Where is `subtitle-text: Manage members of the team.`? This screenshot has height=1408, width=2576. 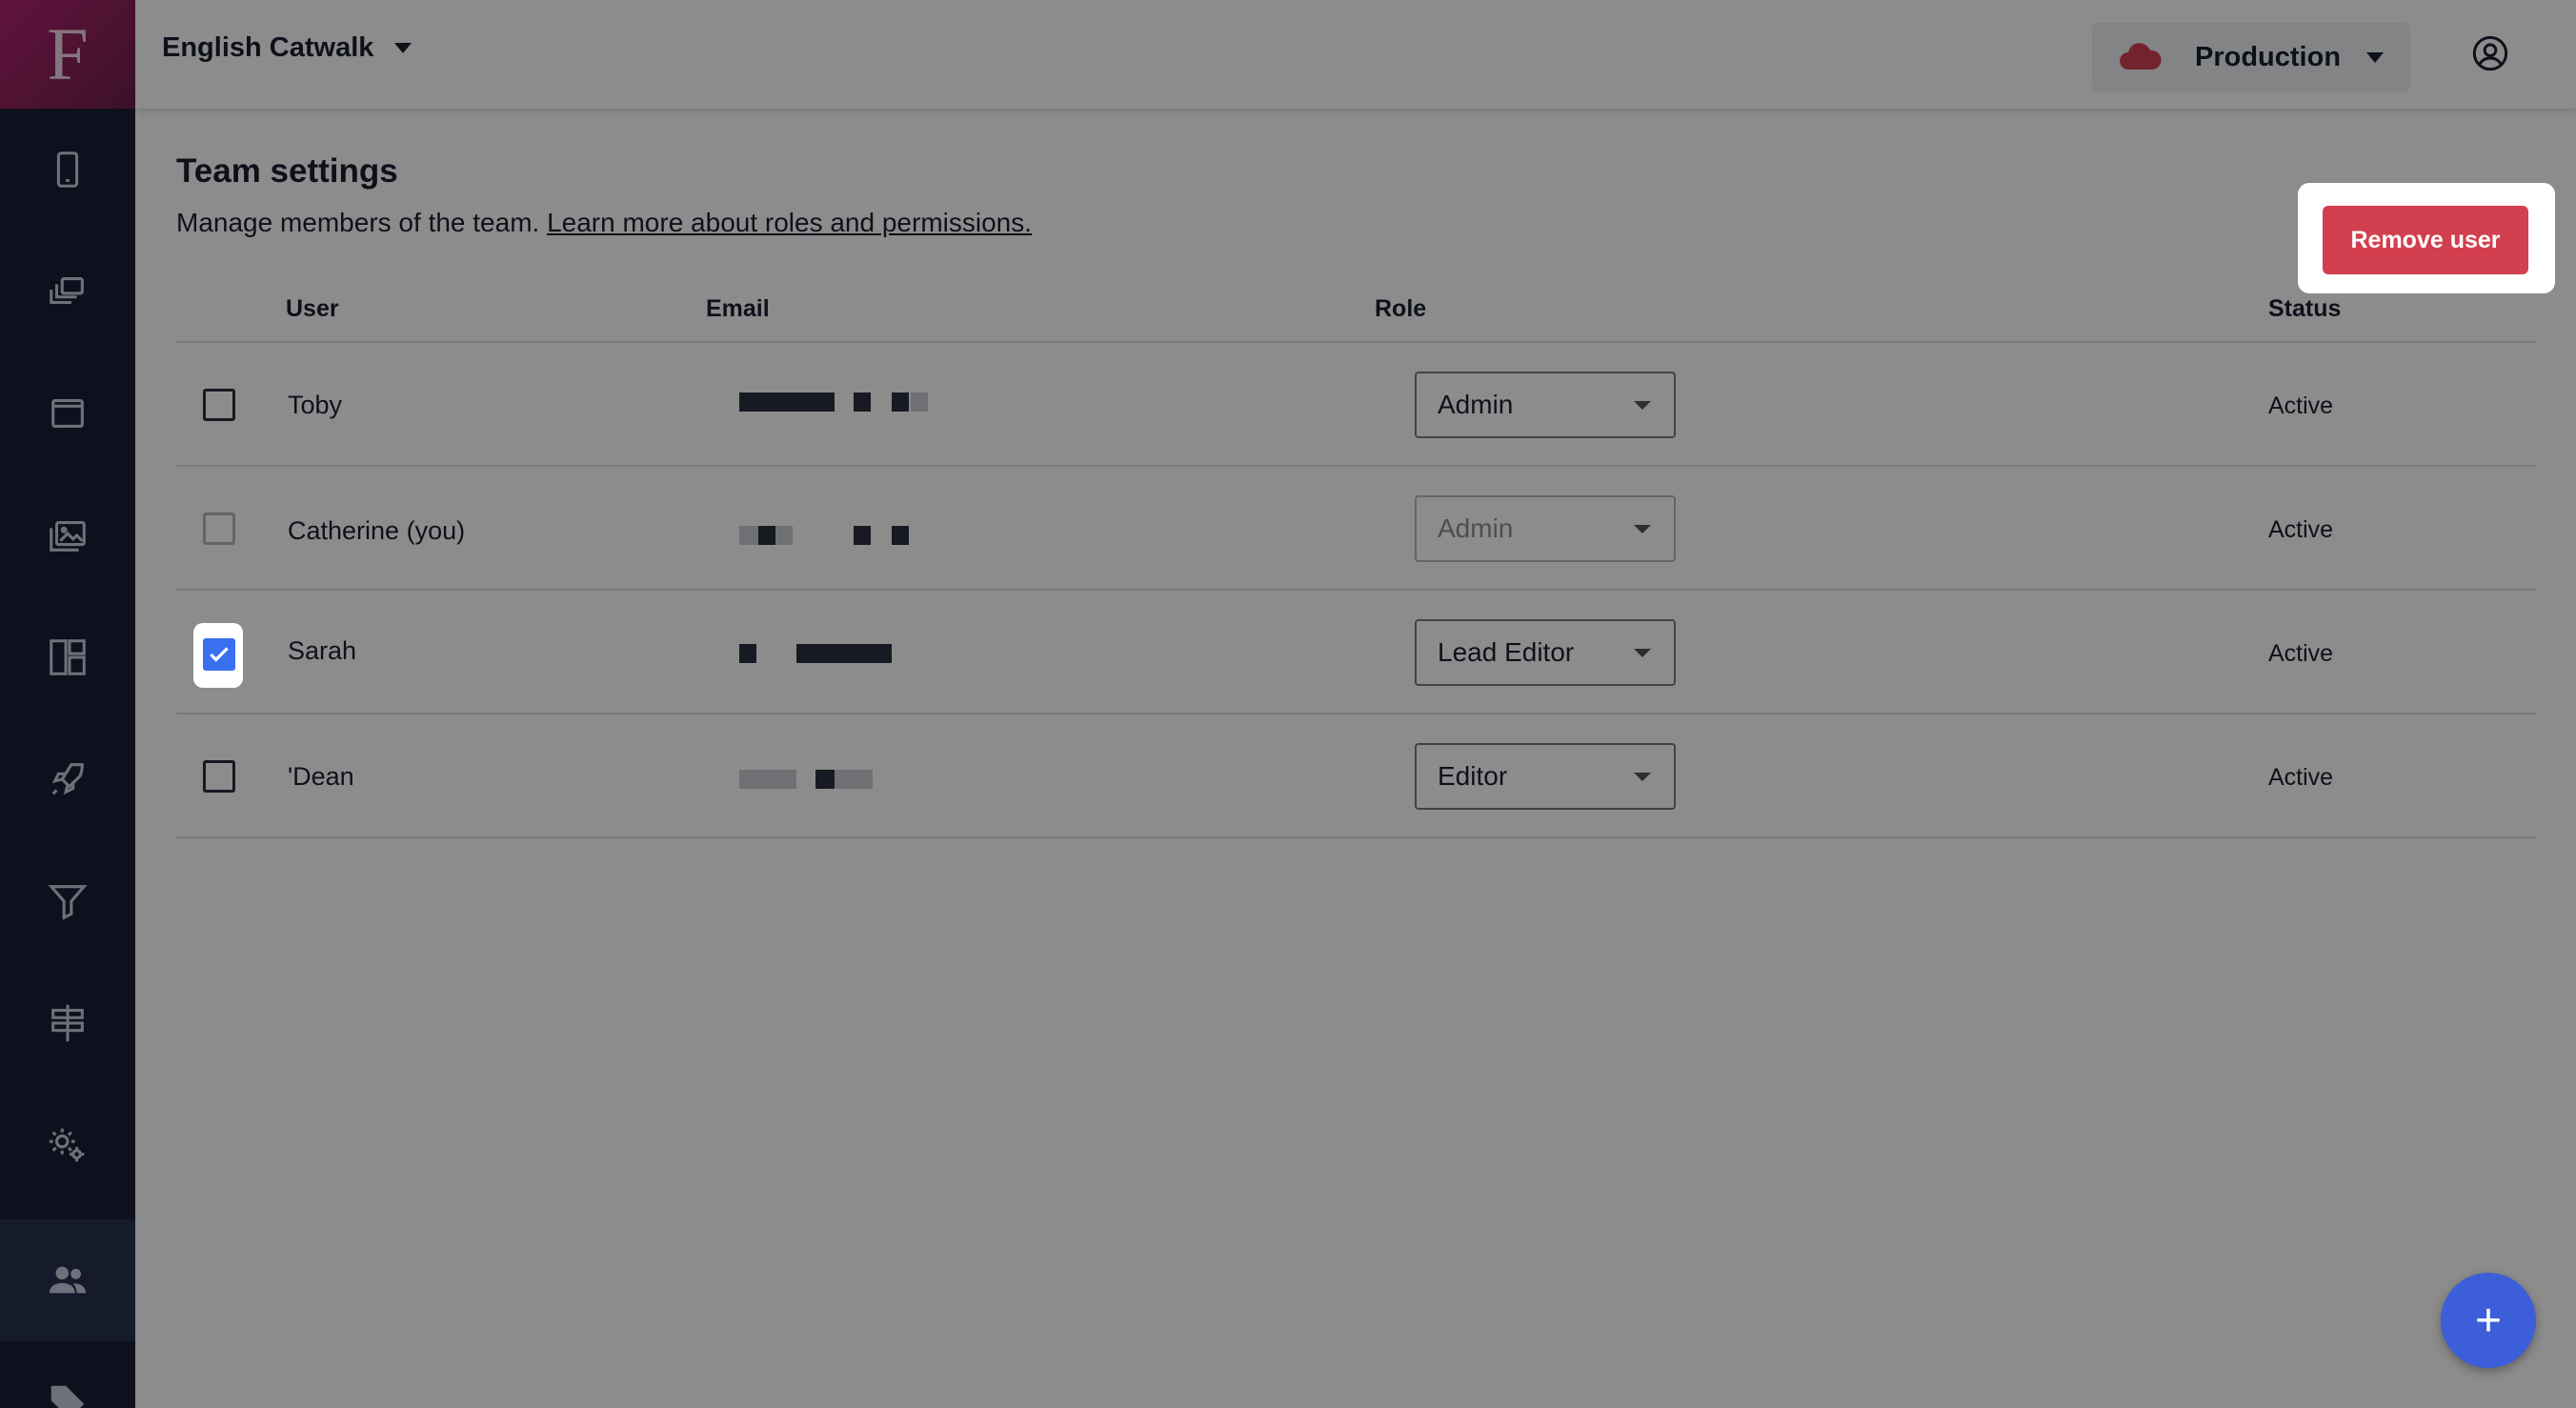 subtitle-text: Manage members of the team. is located at coordinates (358, 223).